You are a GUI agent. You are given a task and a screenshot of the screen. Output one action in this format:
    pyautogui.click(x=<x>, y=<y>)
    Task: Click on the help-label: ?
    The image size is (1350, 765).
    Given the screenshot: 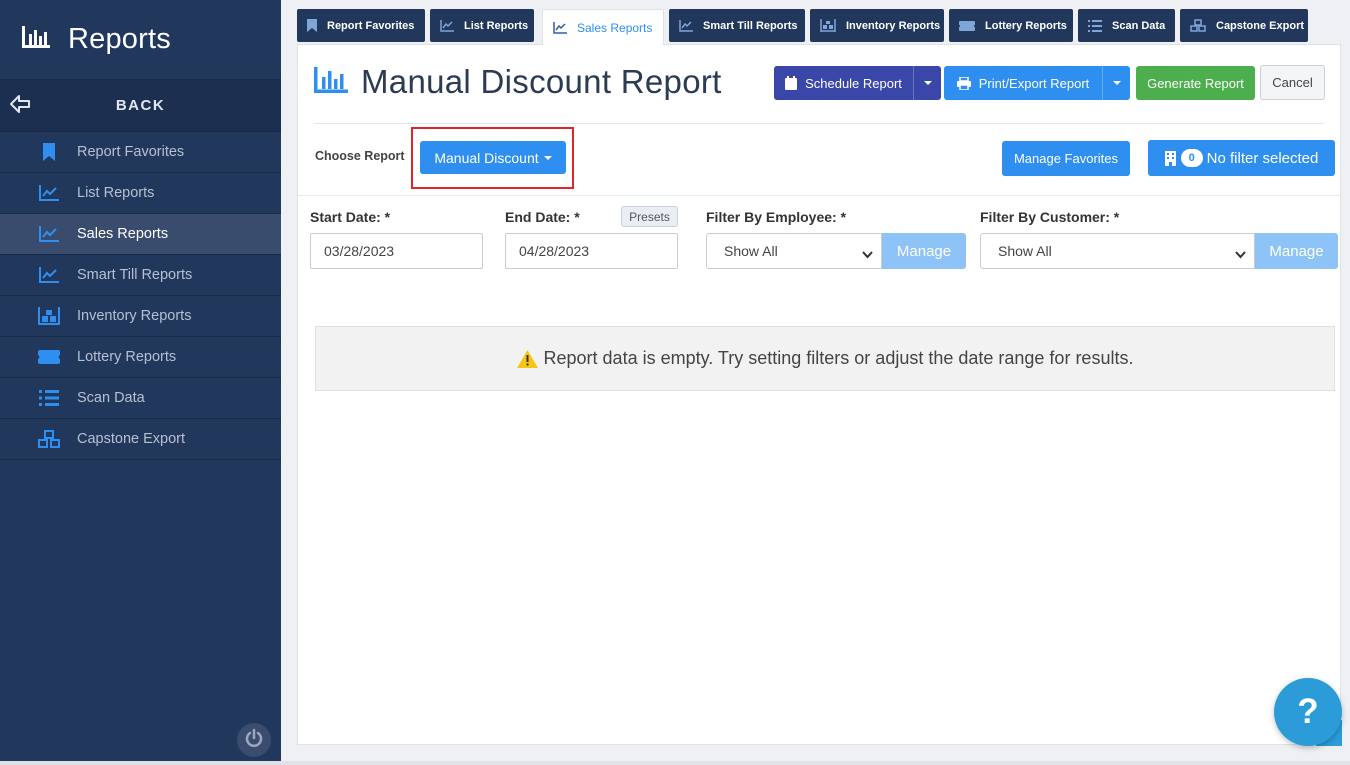 What is the action you would take?
    pyautogui.click(x=1308, y=711)
    